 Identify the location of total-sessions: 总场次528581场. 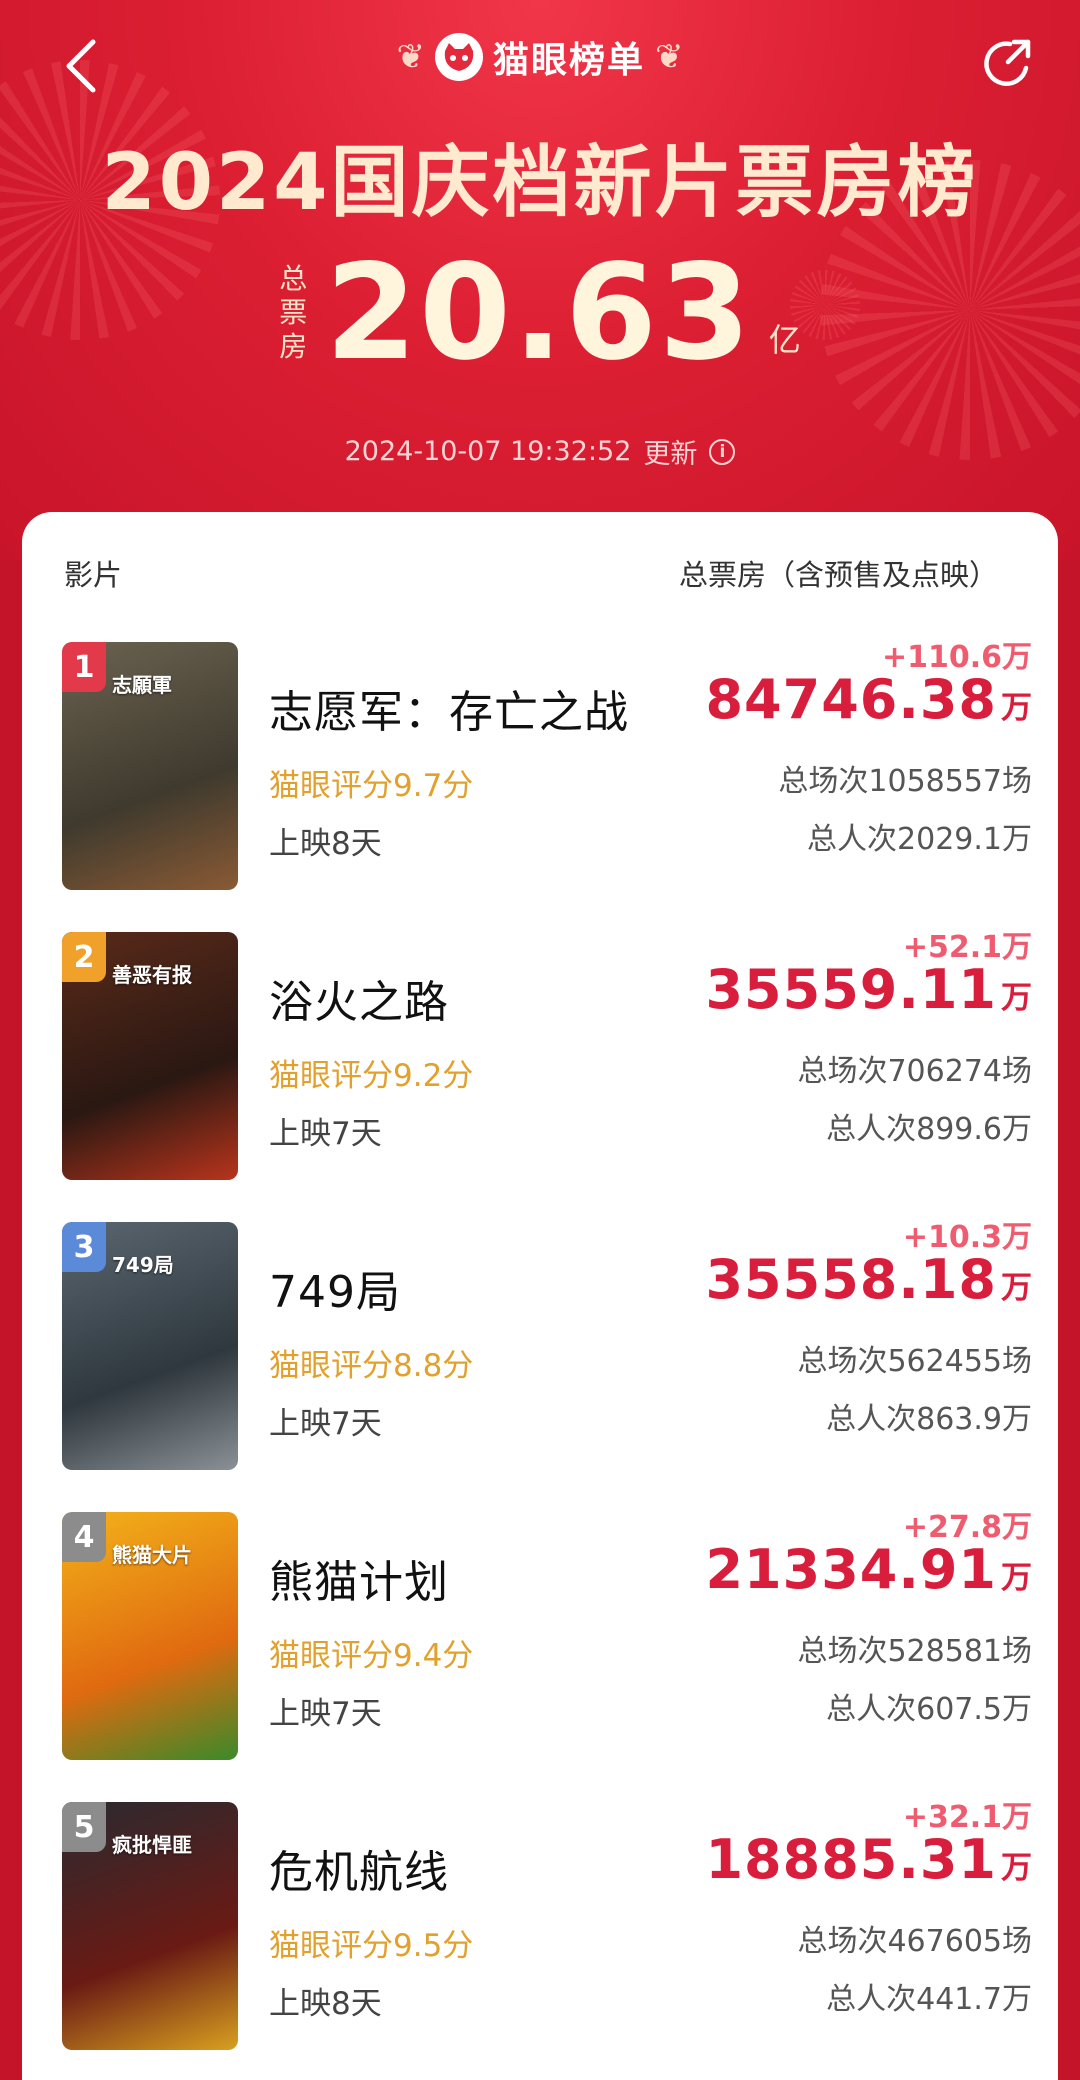
(914, 1651).